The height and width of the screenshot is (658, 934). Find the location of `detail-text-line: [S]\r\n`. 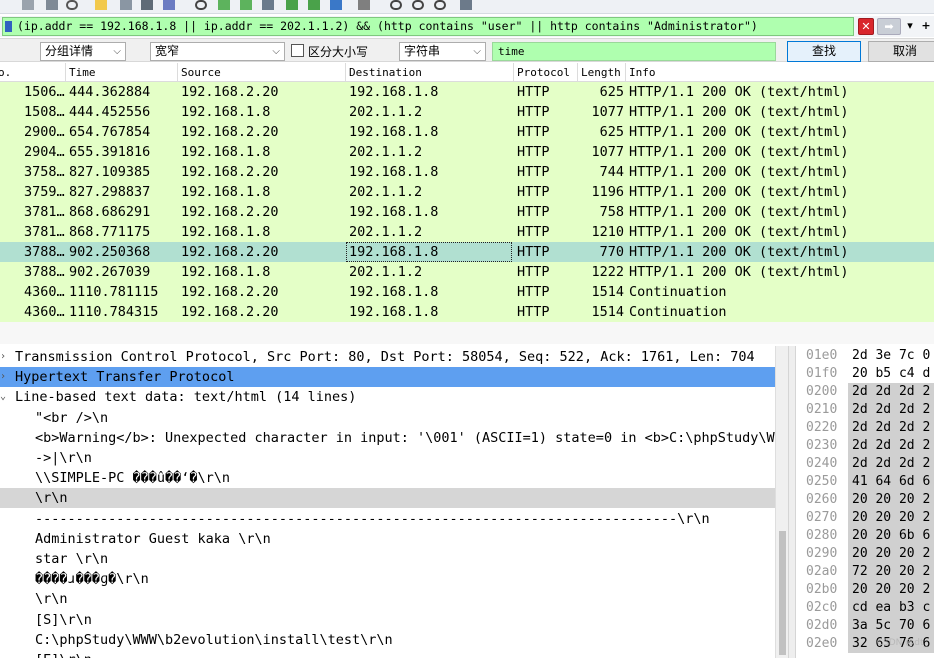

detail-text-line: [S]\r\n is located at coordinates (387, 620).